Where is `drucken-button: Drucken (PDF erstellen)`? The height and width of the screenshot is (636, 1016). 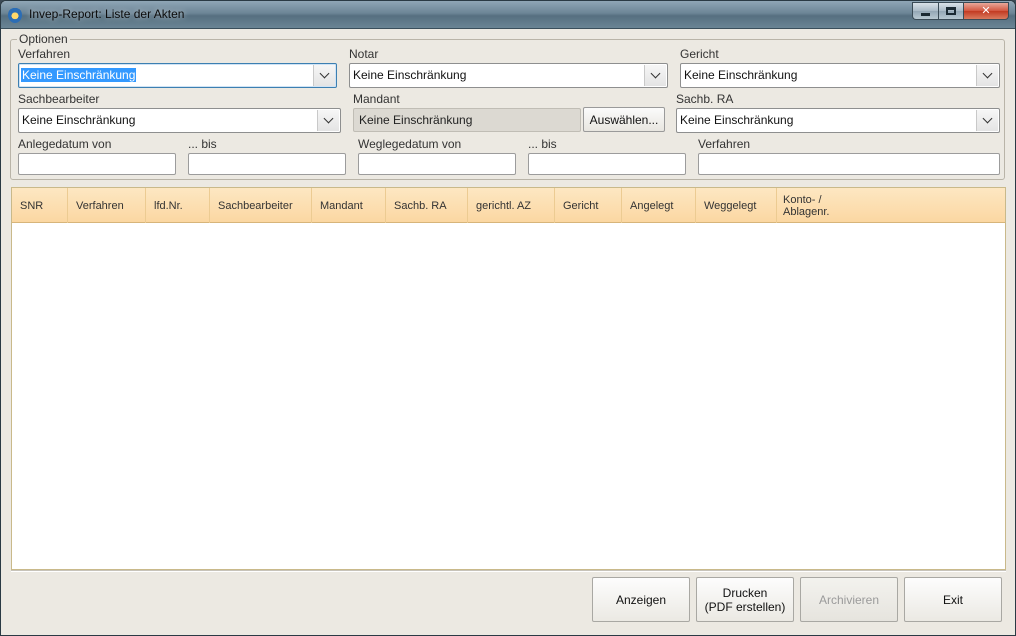 drucken-button: Drucken (PDF erstellen) is located at coordinates (745, 599).